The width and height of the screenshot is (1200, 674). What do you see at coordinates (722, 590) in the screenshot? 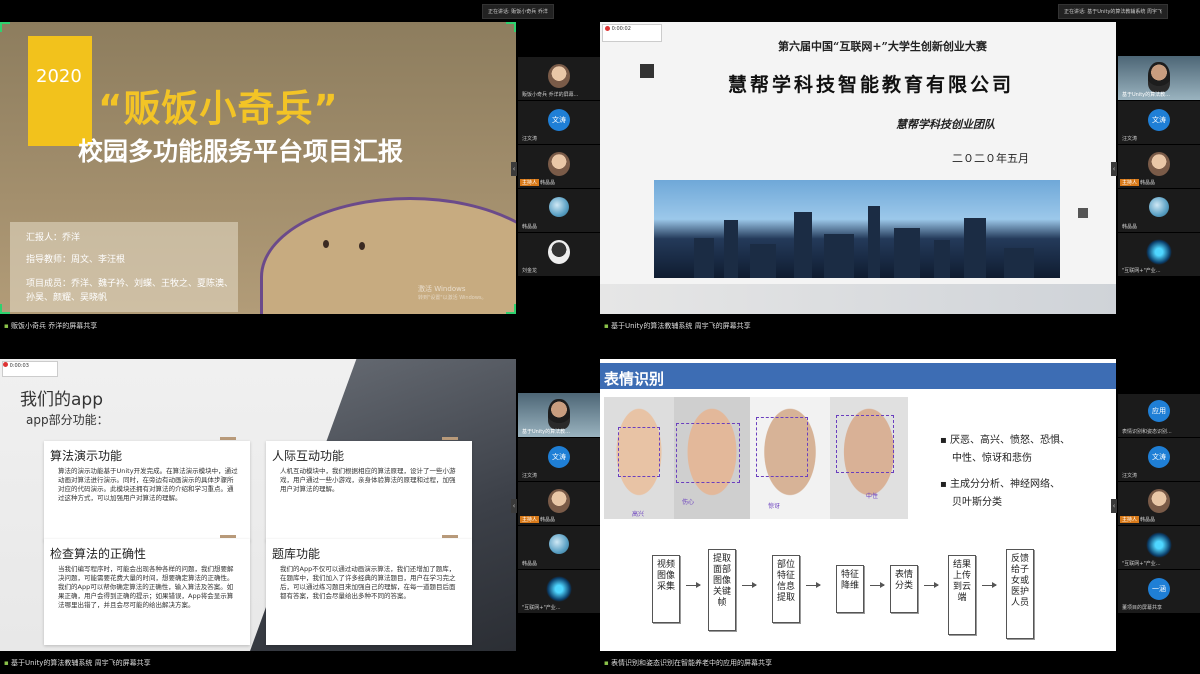
I see `flow-step: 提取面部图像关键帧` at bounding box center [722, 590].